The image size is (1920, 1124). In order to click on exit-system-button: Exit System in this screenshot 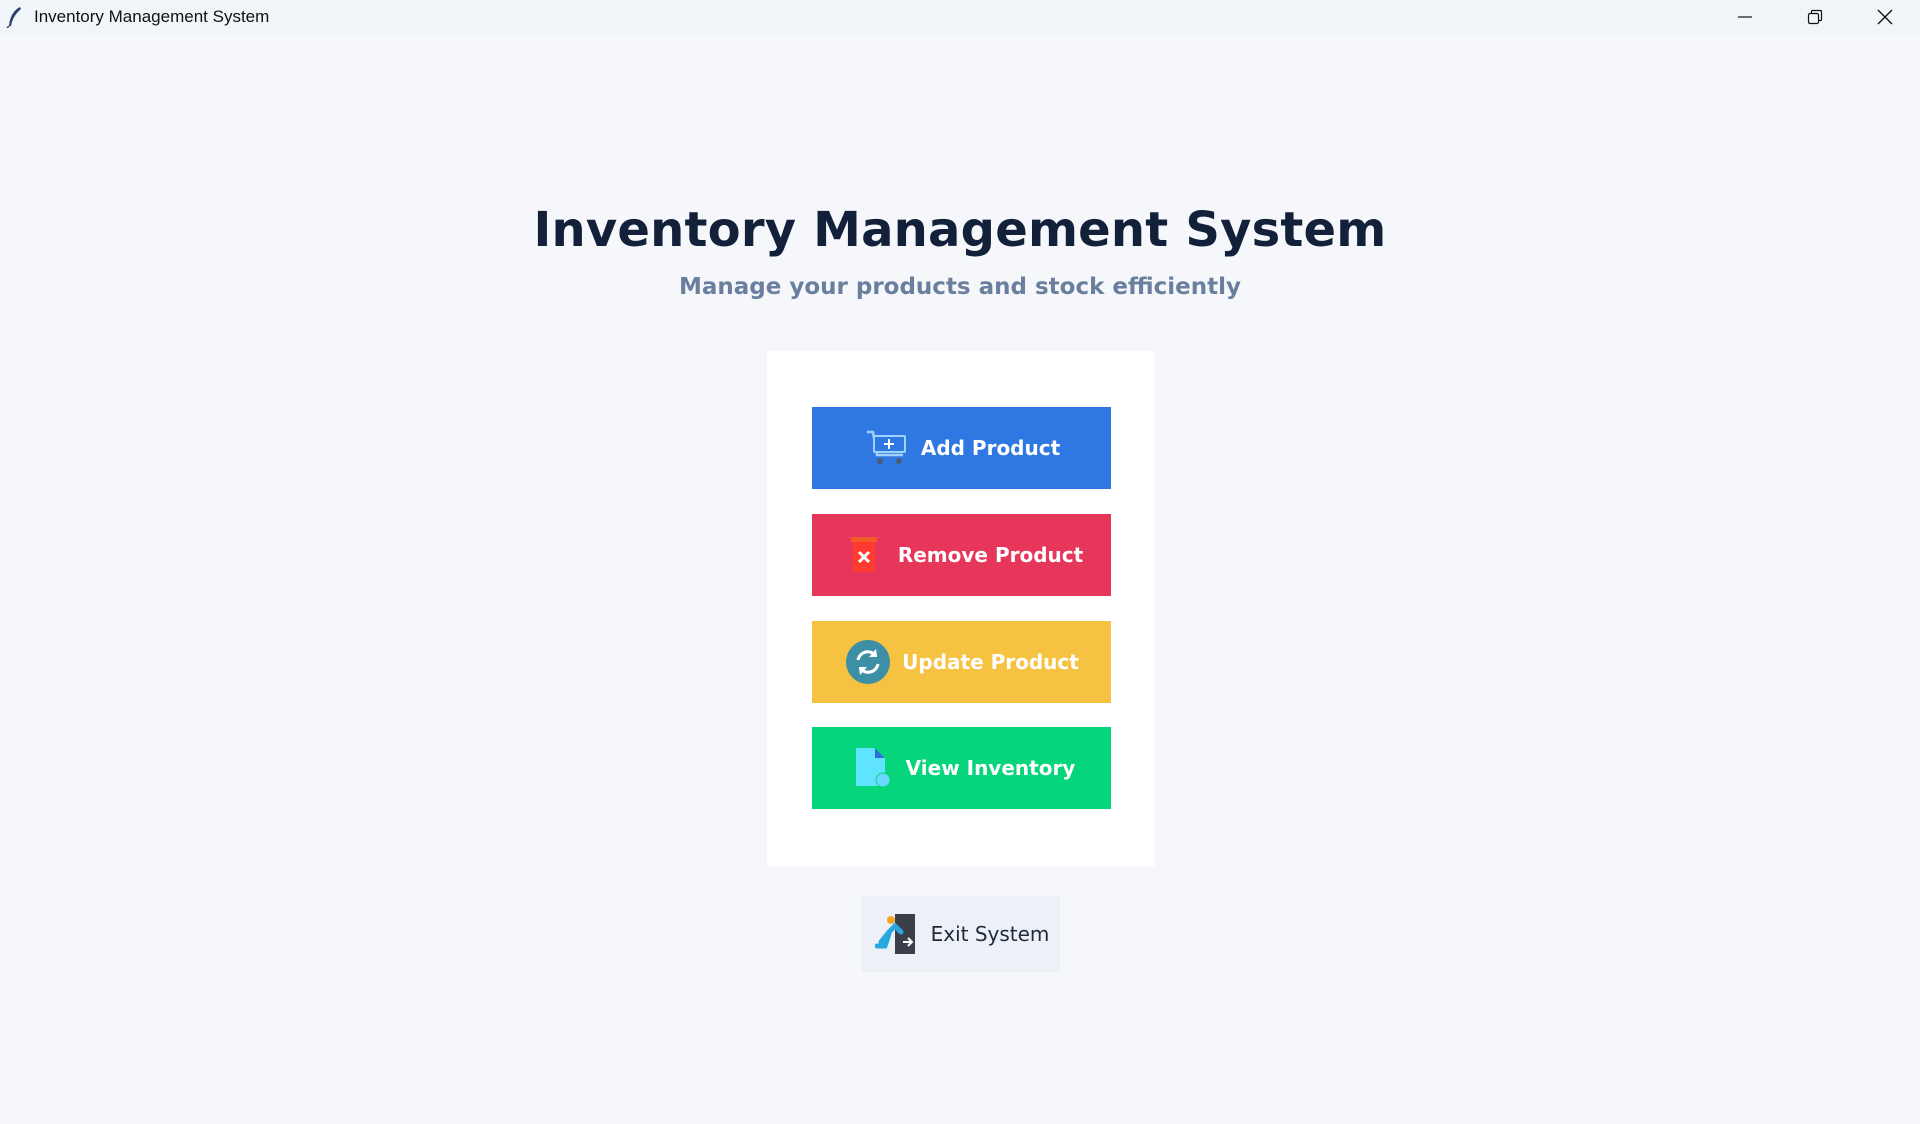, I will do `click(961, 934)`.